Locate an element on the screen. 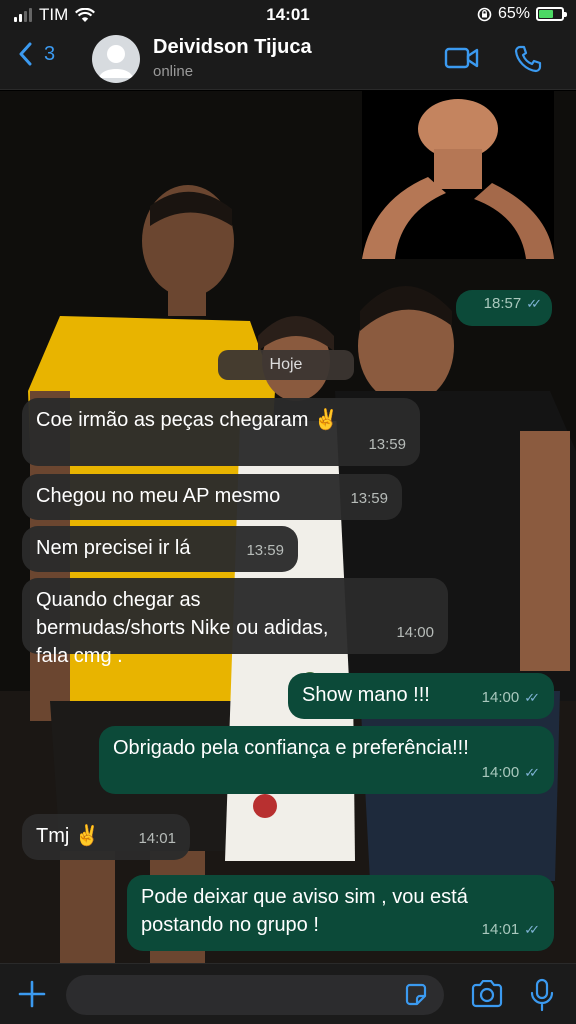 This screenshot has width=576, height=1024. status-bar: TIM 14:01 65% is located at coordinates (288, 15).